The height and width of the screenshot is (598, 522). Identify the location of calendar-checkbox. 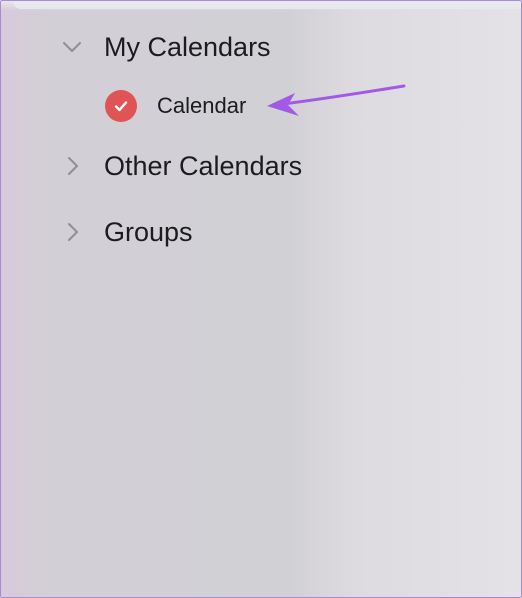
(121, 106).